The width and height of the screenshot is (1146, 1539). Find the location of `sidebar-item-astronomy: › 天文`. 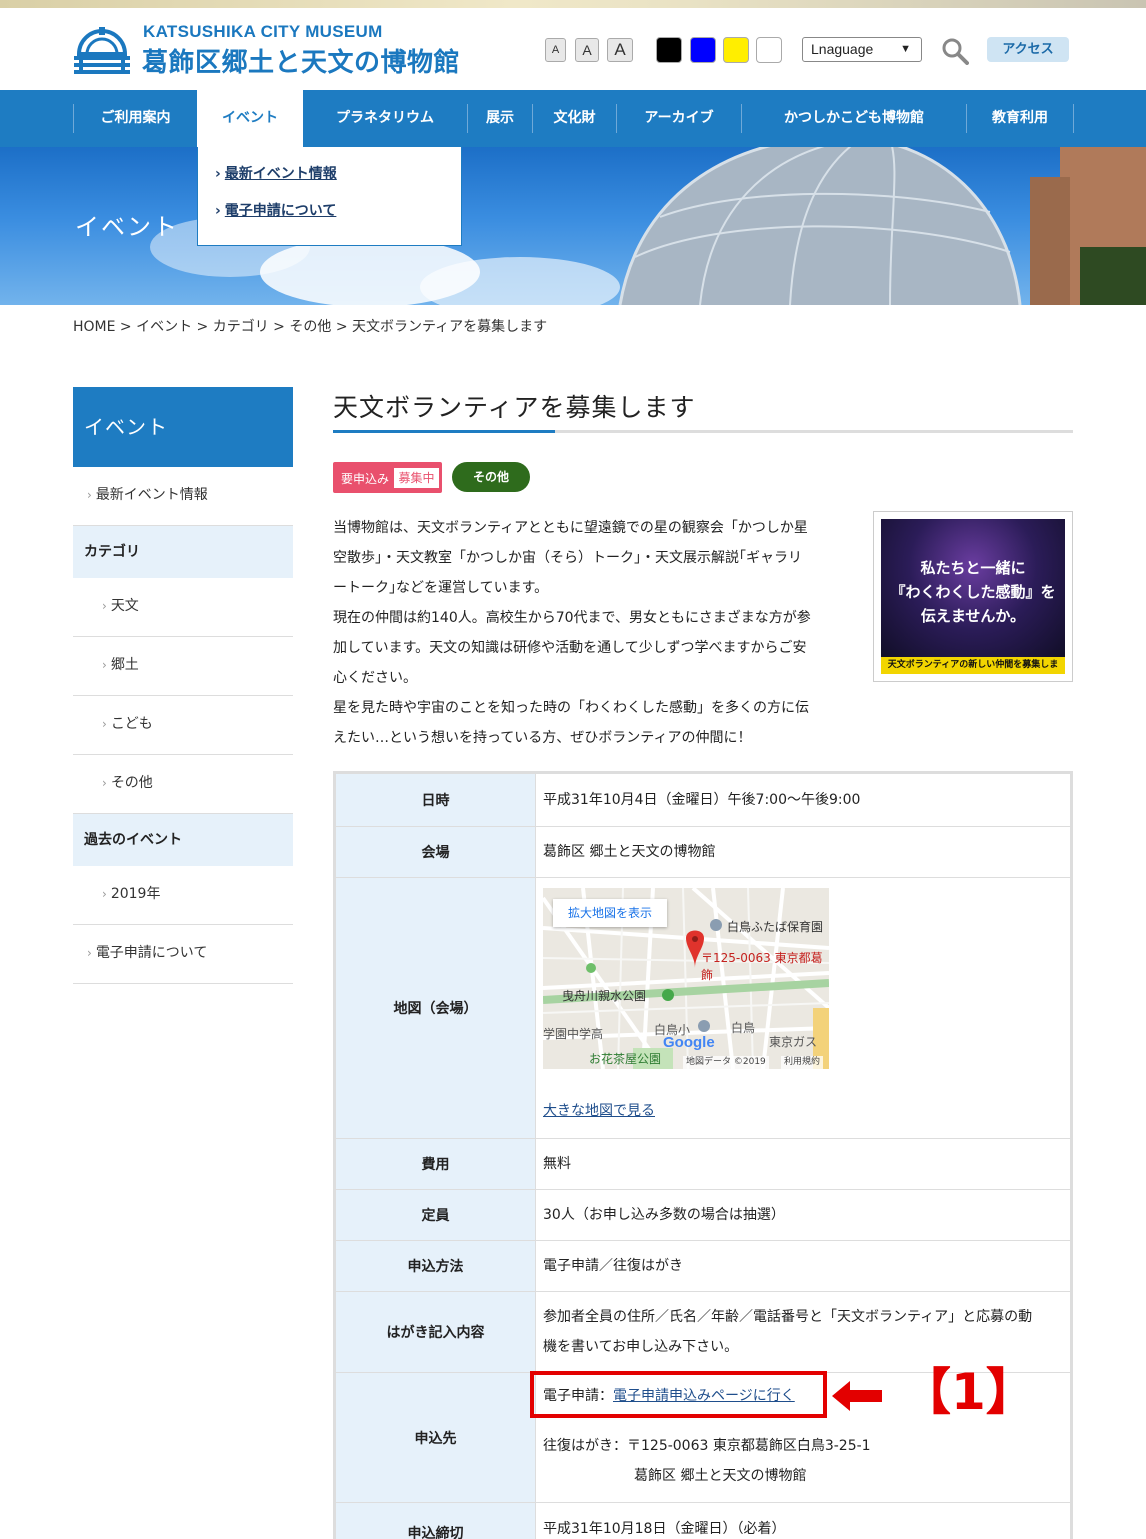

sidebar-item-astronomy: › 天文 is located at coordinates (183, 607).